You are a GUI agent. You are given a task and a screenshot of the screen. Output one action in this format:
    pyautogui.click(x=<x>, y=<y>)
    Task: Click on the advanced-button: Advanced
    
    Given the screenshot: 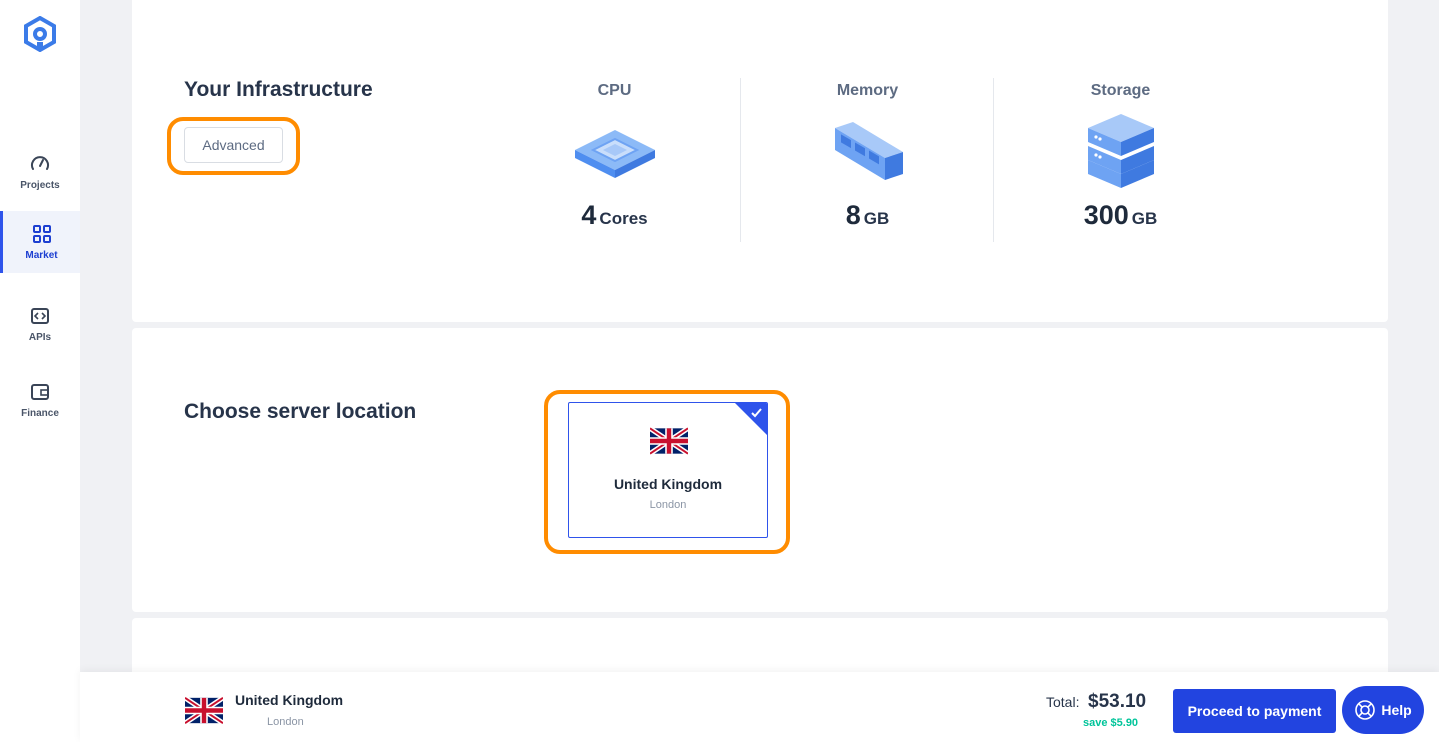 What is the action you would take?
    pyautogui.click(x=233, y=145)
    